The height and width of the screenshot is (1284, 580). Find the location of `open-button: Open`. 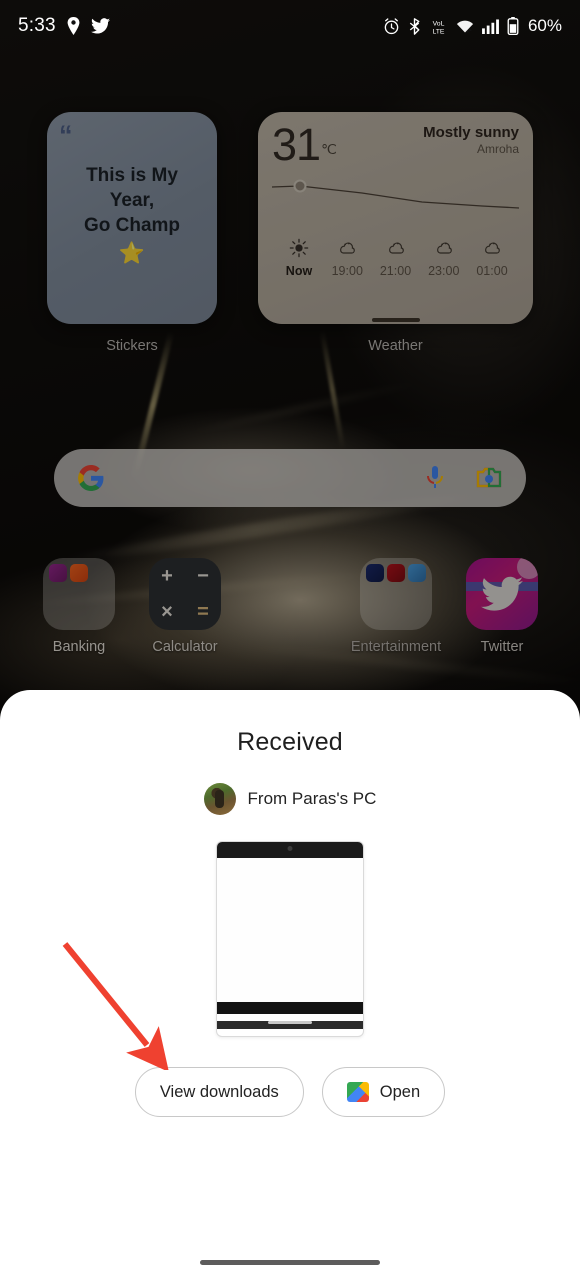

open-button: Open is located at coordinates (383, 1092).